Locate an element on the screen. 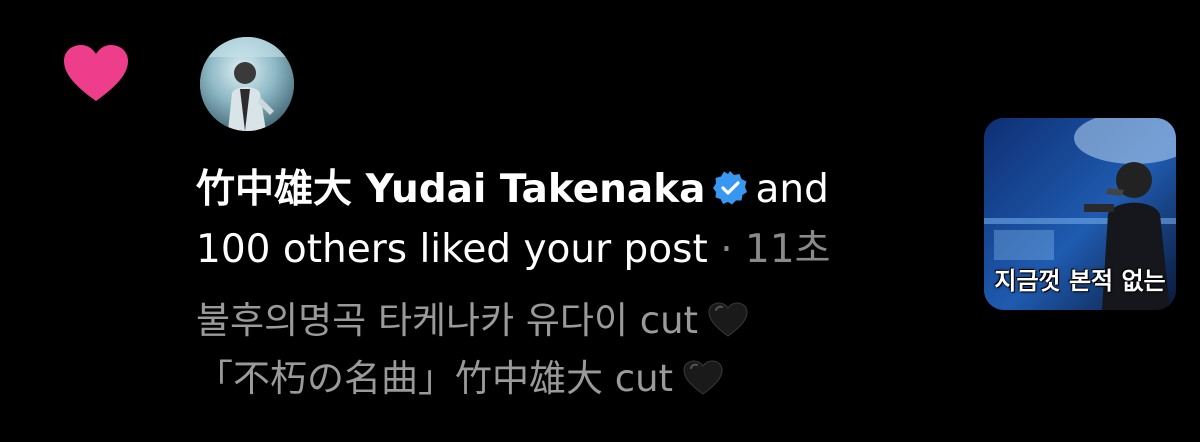 The height and width of the screenshot is (442, 1200). avatar-photo is located at coordinates (247, 84).